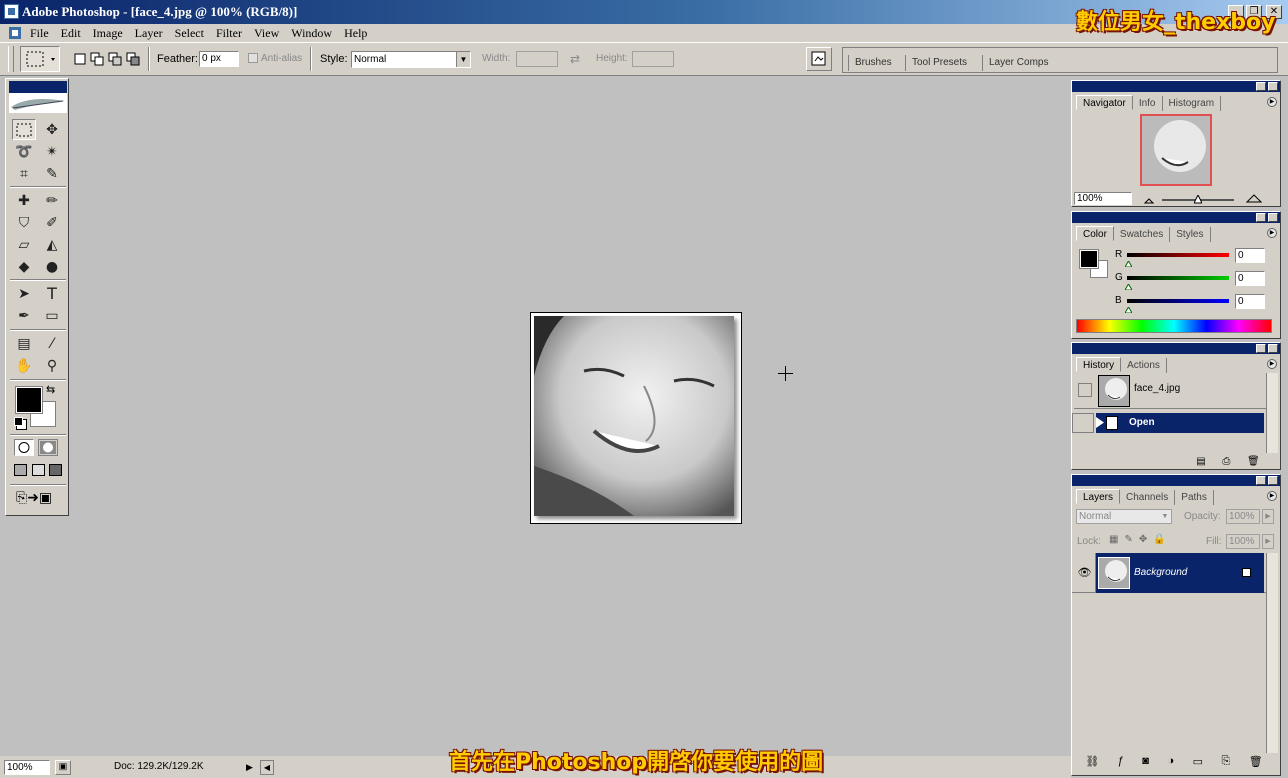 The width and height of the screenshot is (1288, 778). What do you see at coordinates (63, 767) in the screenshot?
I see `status-info-icon: ▣` at bounding box center [63, 767].